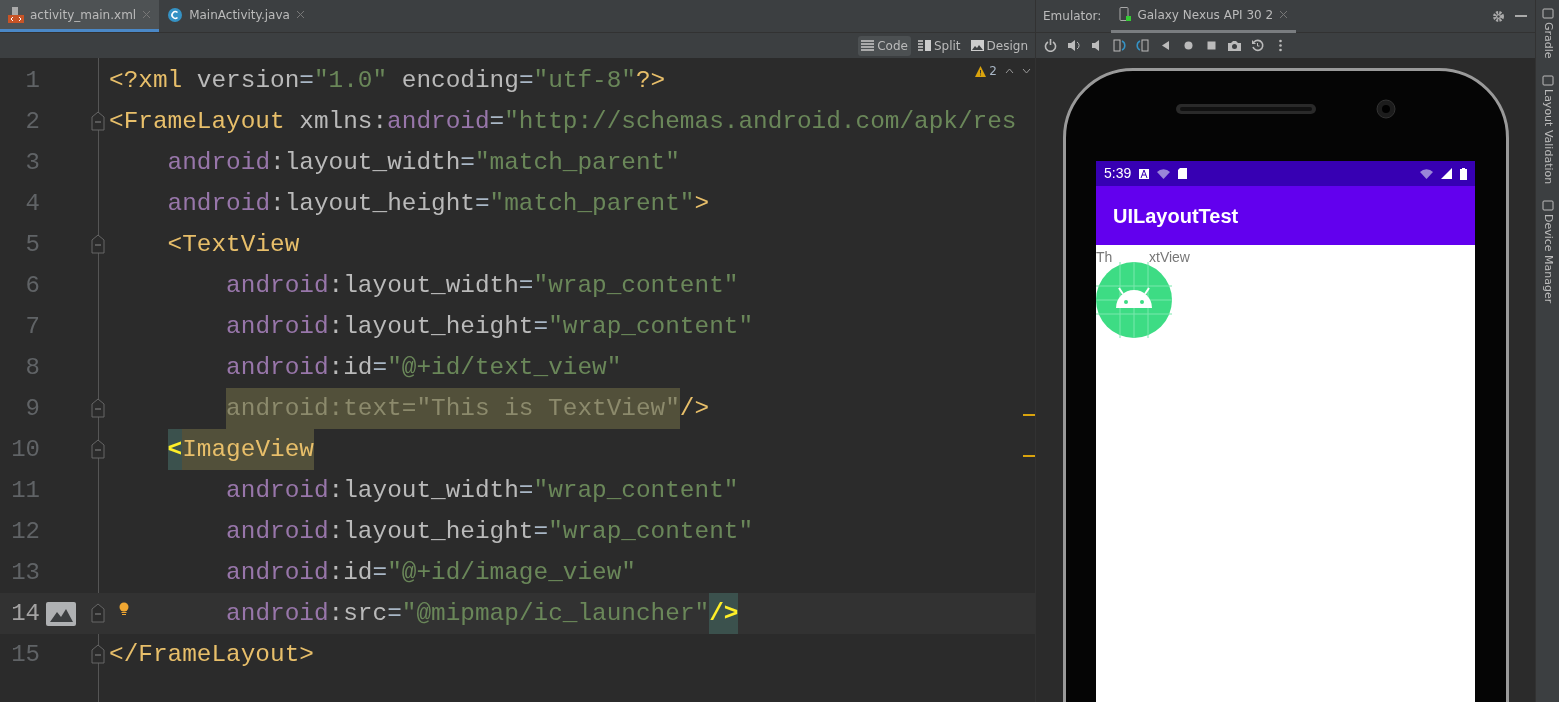 This screenshot has width=1559, height=702. Describe the element at coordinates (146, 81) in the screenshot. I see `code-token: <?xml` at that location.